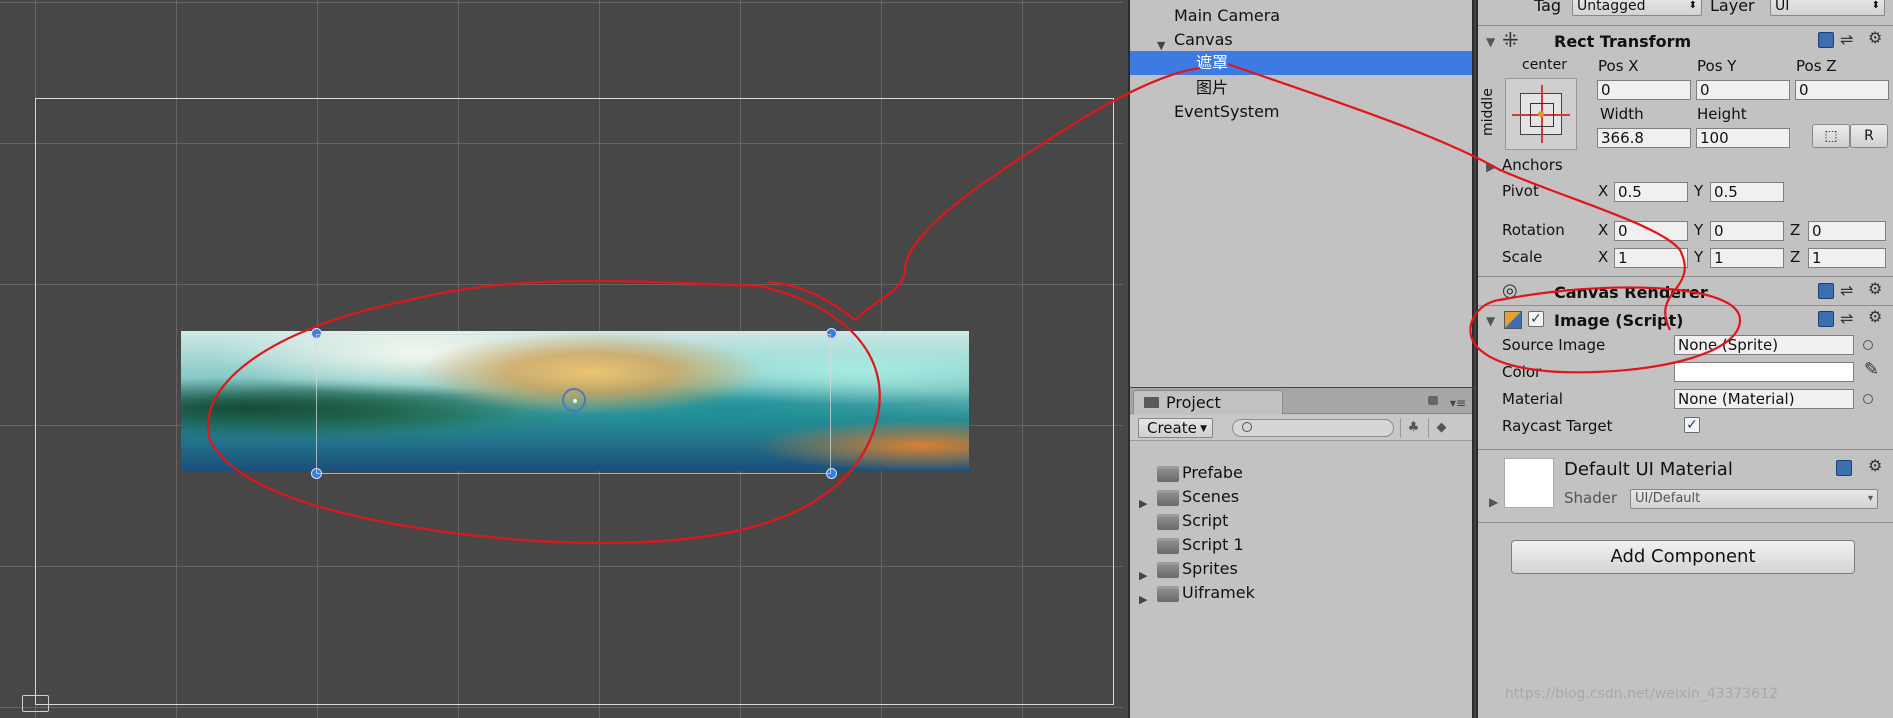 Image resolution: width=1893 pixels, height=718 pixels. I want to click on shader-dropdown: UI/Default ▾, so click(1754, 499).